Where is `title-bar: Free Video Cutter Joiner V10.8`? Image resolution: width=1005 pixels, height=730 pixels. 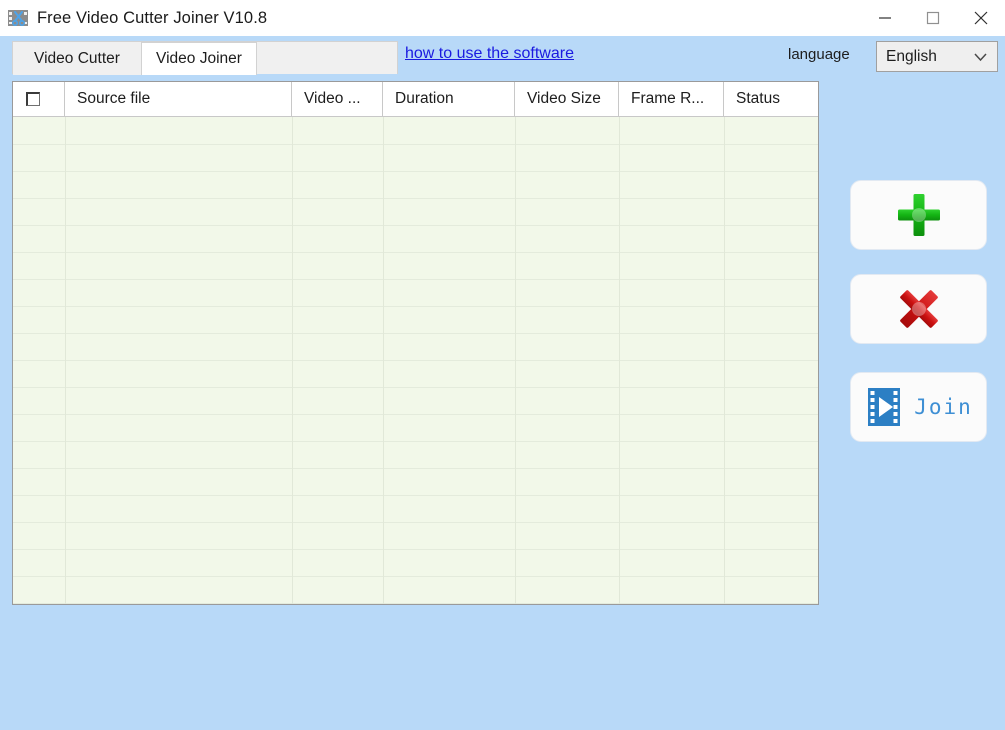 title-bar: Free Video Cutter Joiner V10.8 is located at coordinates (502, 18).